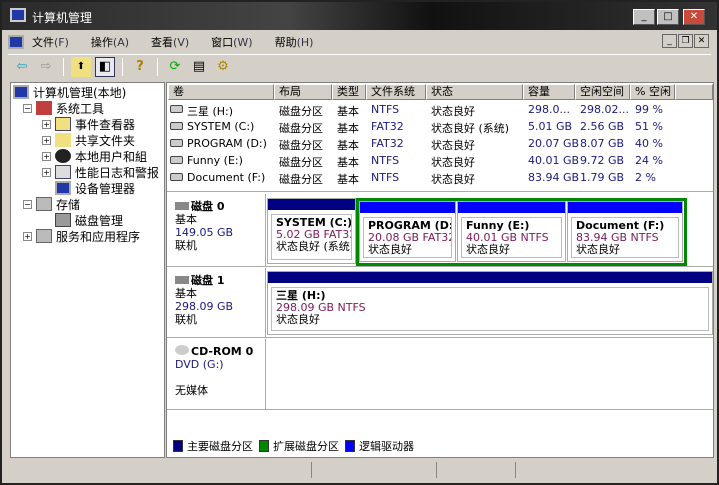  I want to click on mdi-minimize-button: _, so click(669, 41).